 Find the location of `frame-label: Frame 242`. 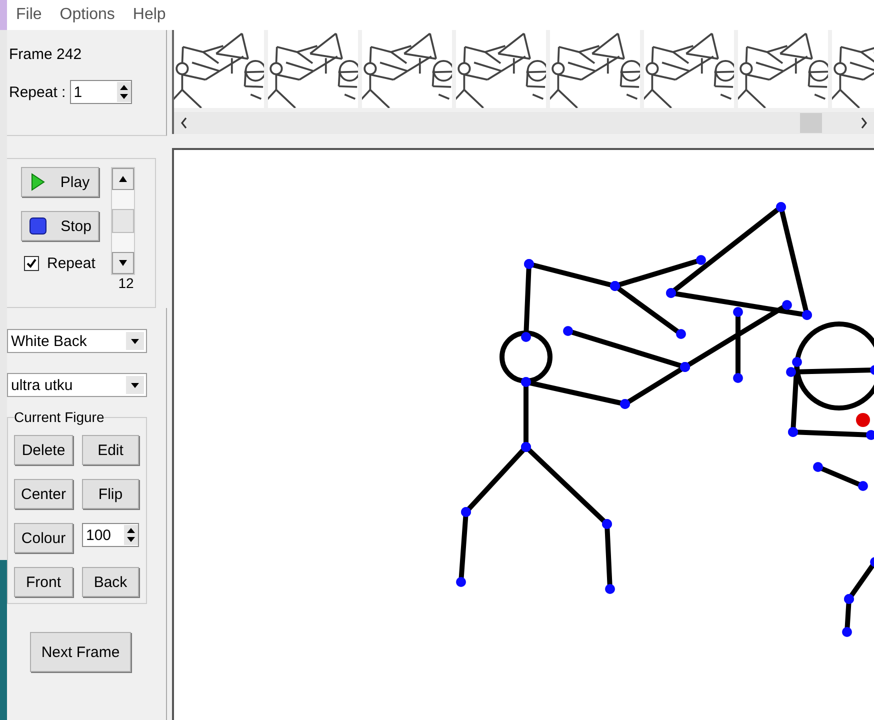

frame-label: Frame 242 is located at coordinates (46, 54).